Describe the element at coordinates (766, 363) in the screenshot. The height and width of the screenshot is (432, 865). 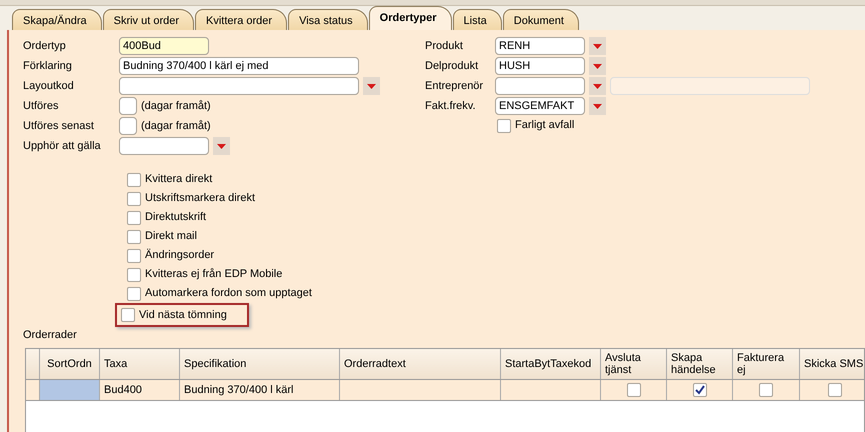
I see `column-header: Fakturera ej` at that location.